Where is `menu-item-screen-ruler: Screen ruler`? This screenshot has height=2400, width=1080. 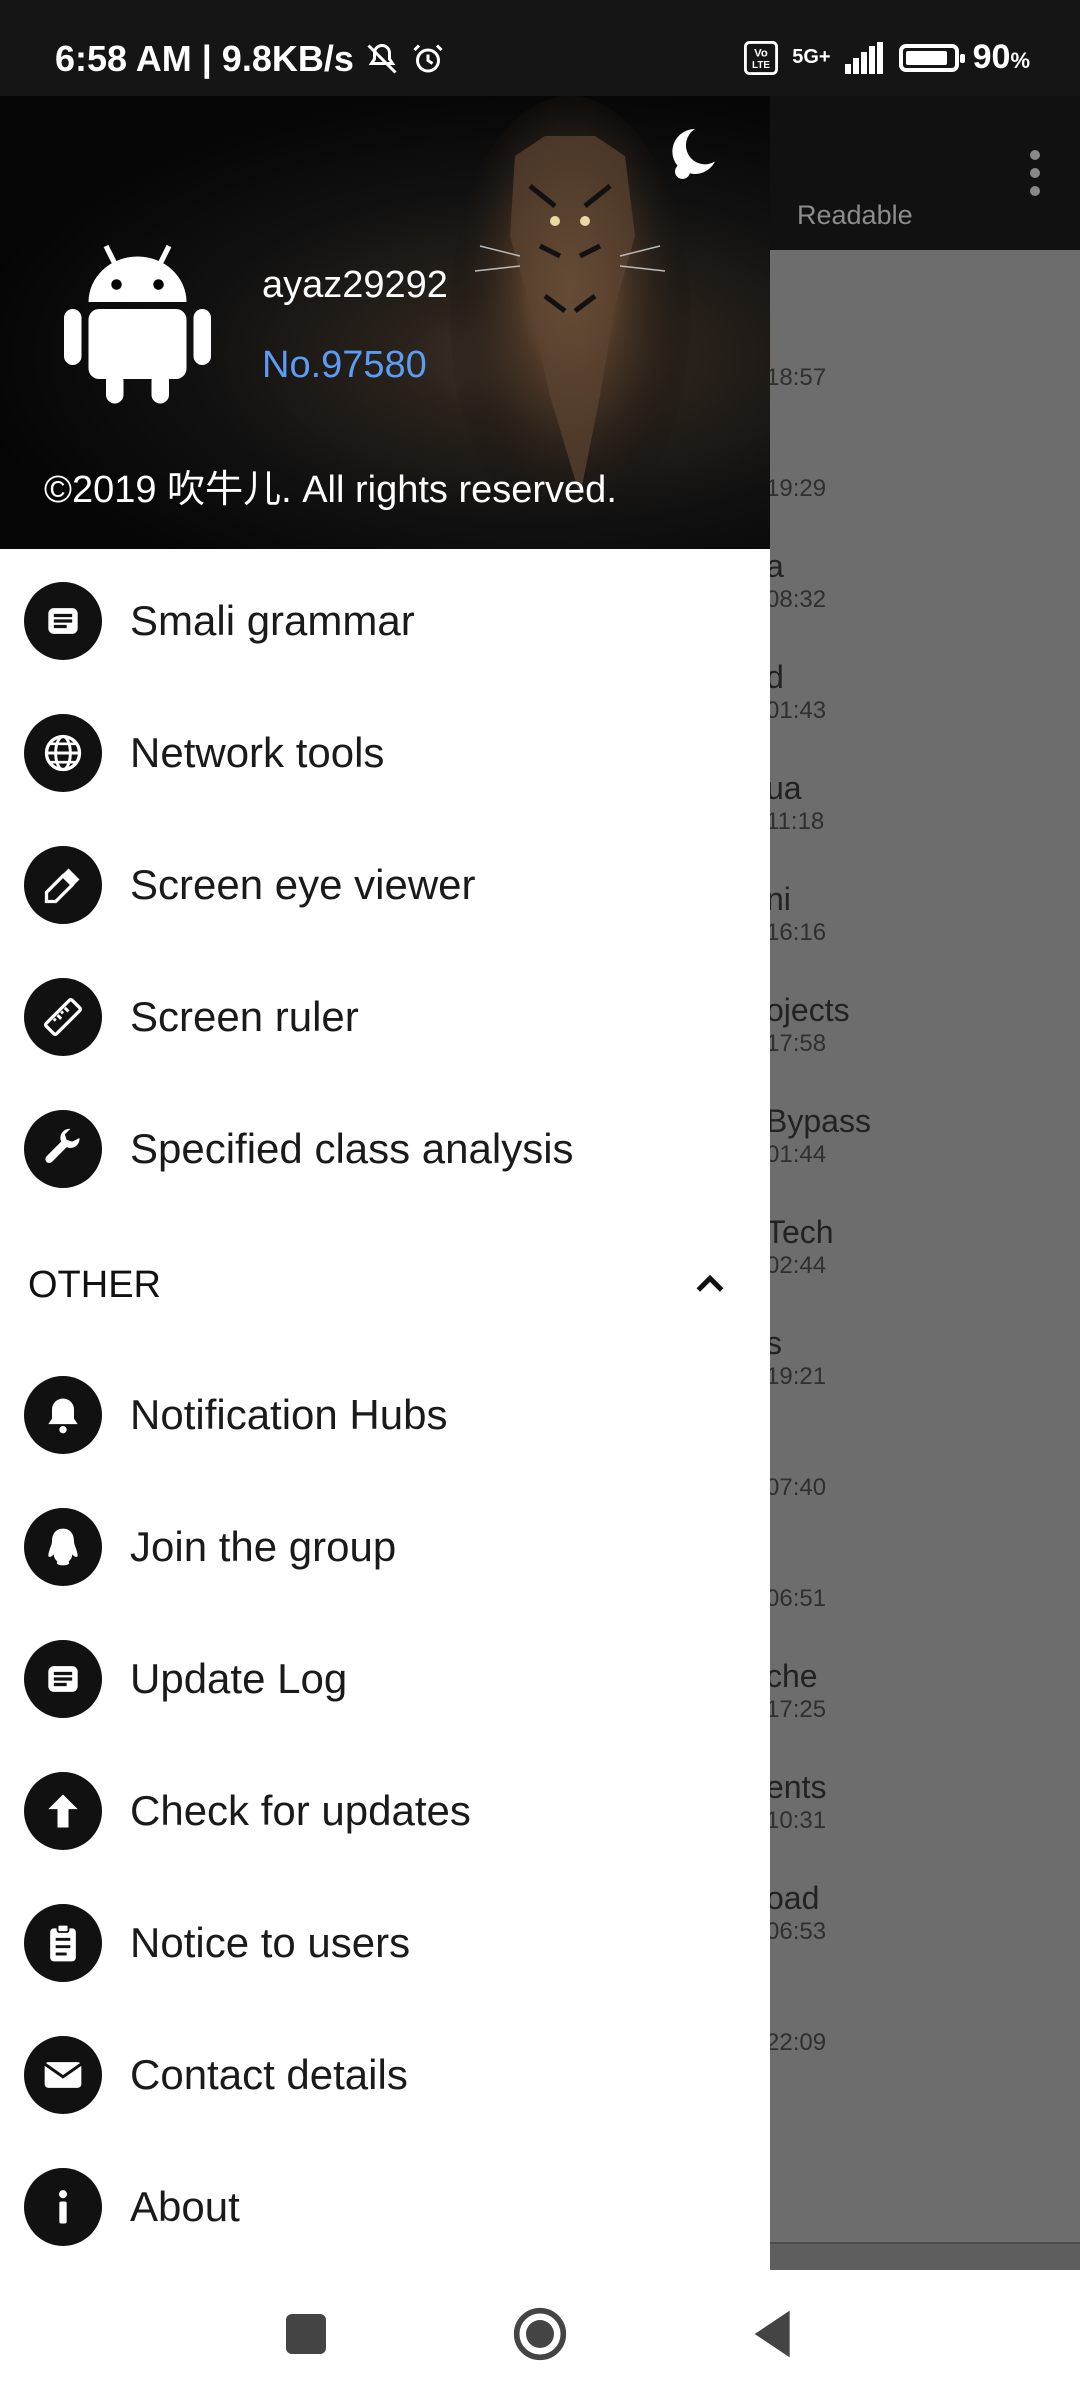 menu-item-screen-ruler: Screen ruler is located at coordinates (385, 1017).